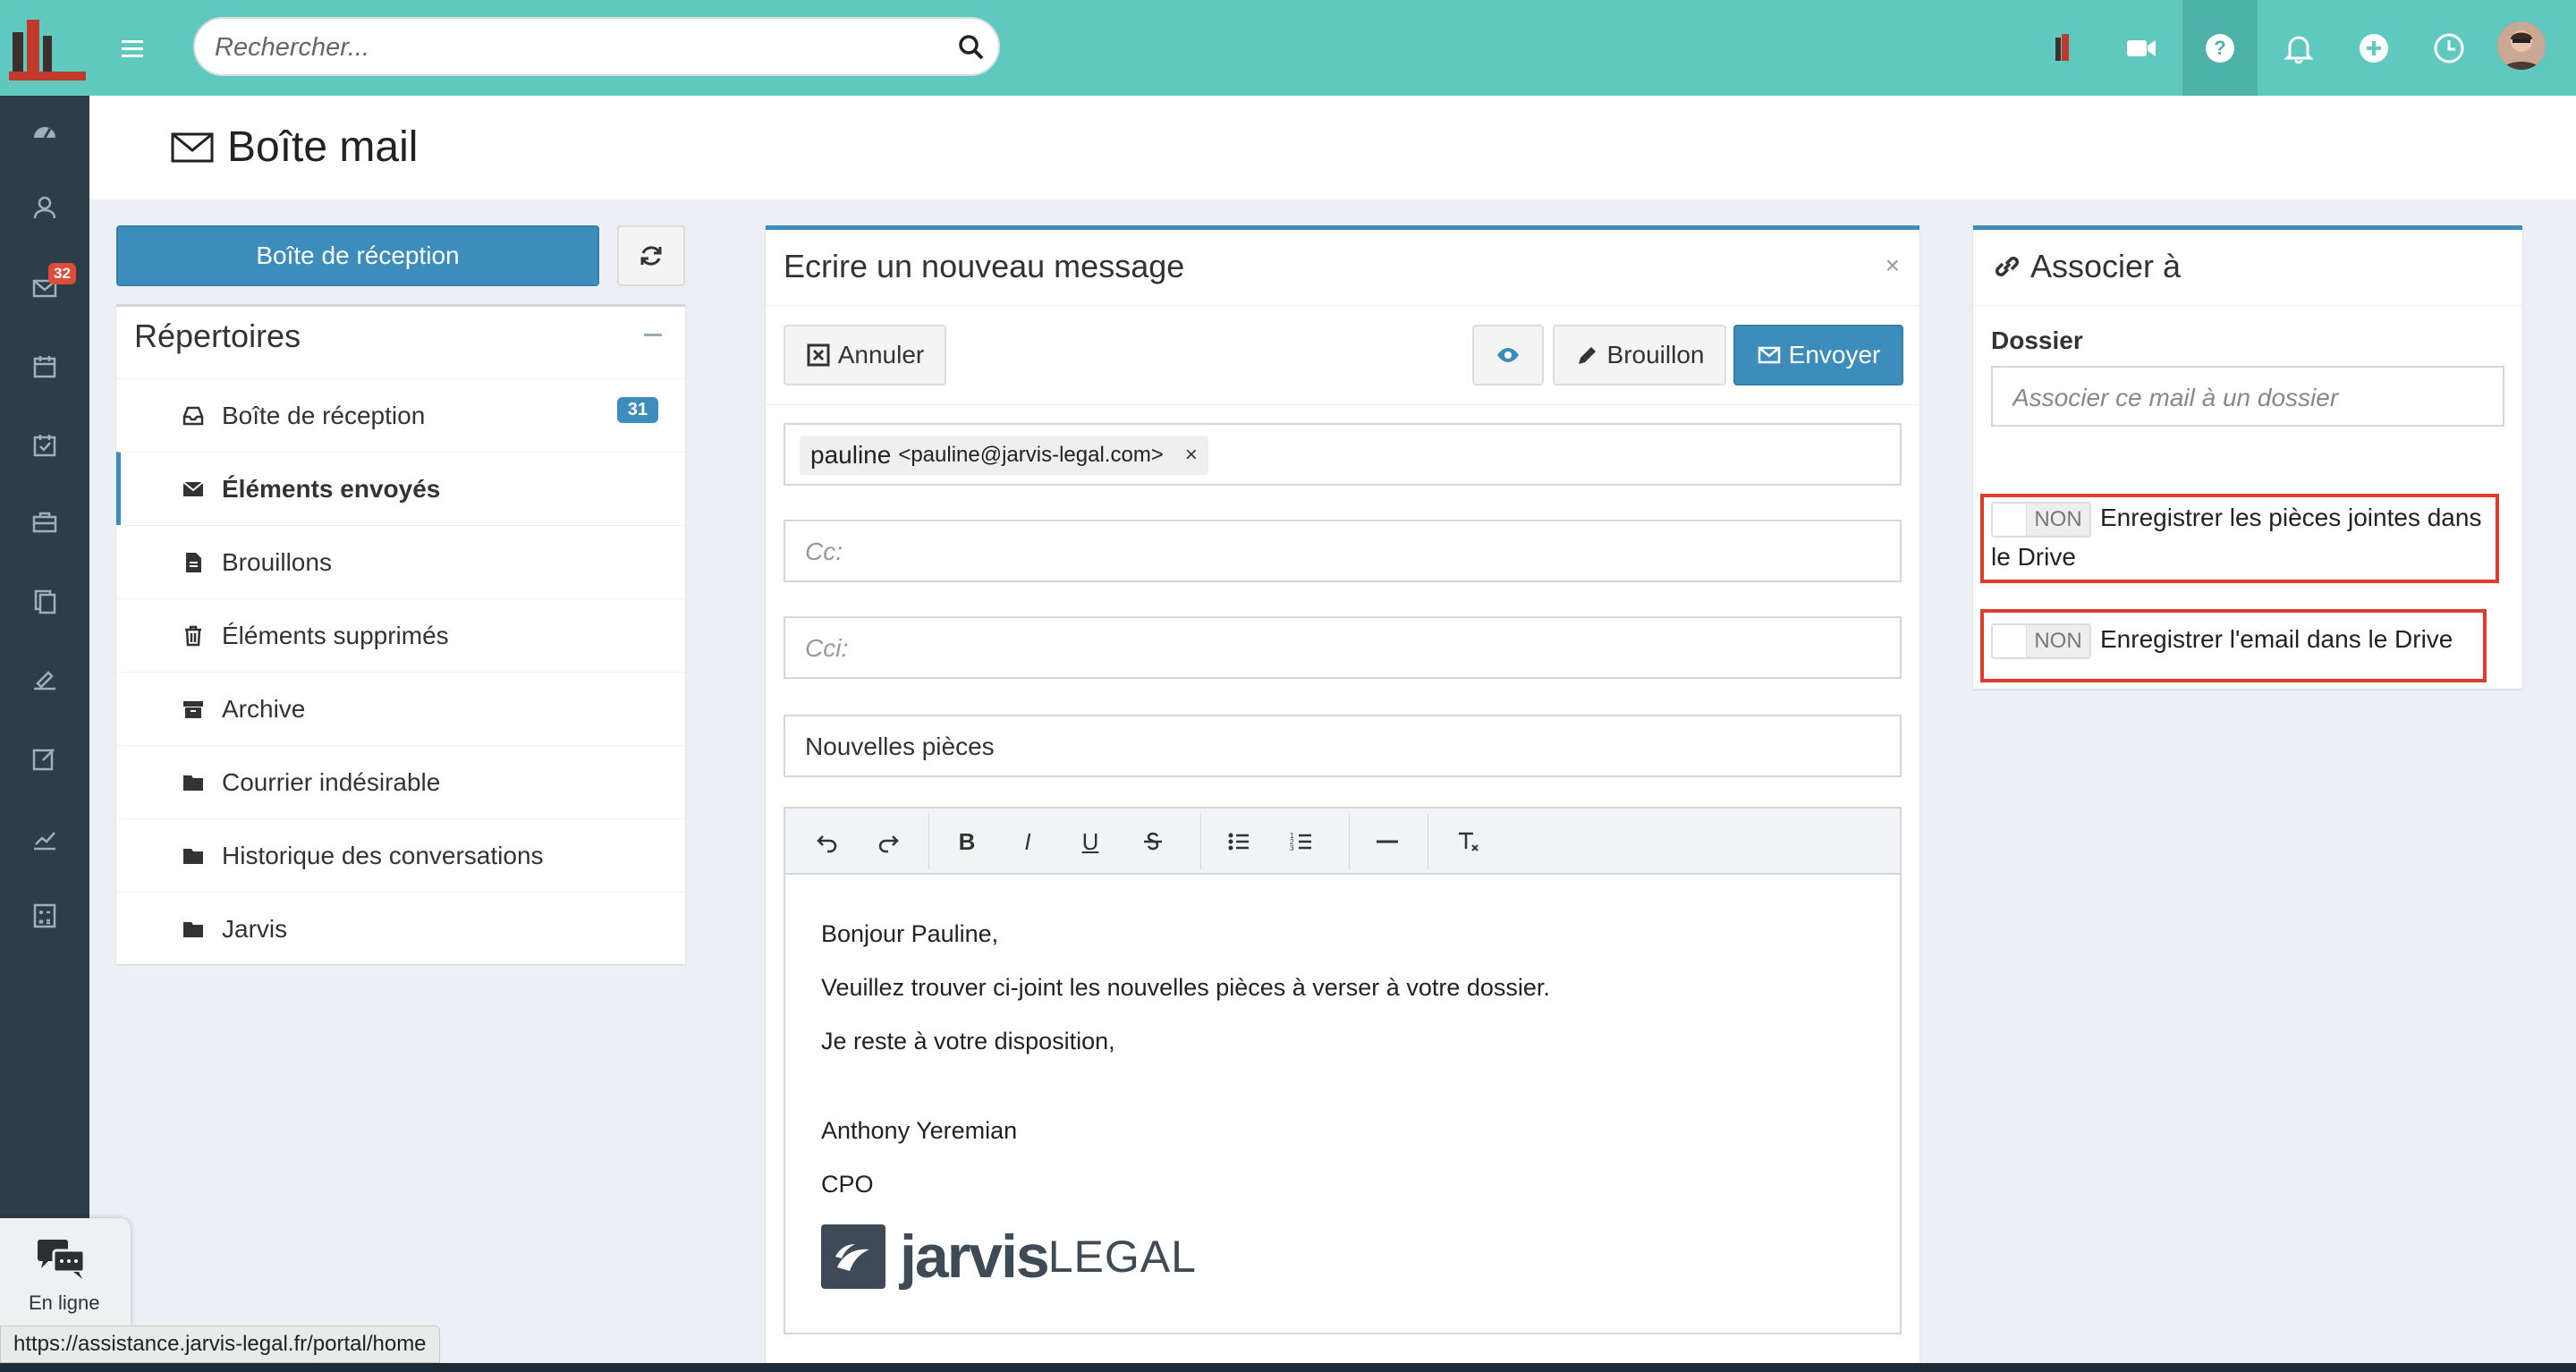  I want to click on bullet-list-icon, so click(1239, 842).